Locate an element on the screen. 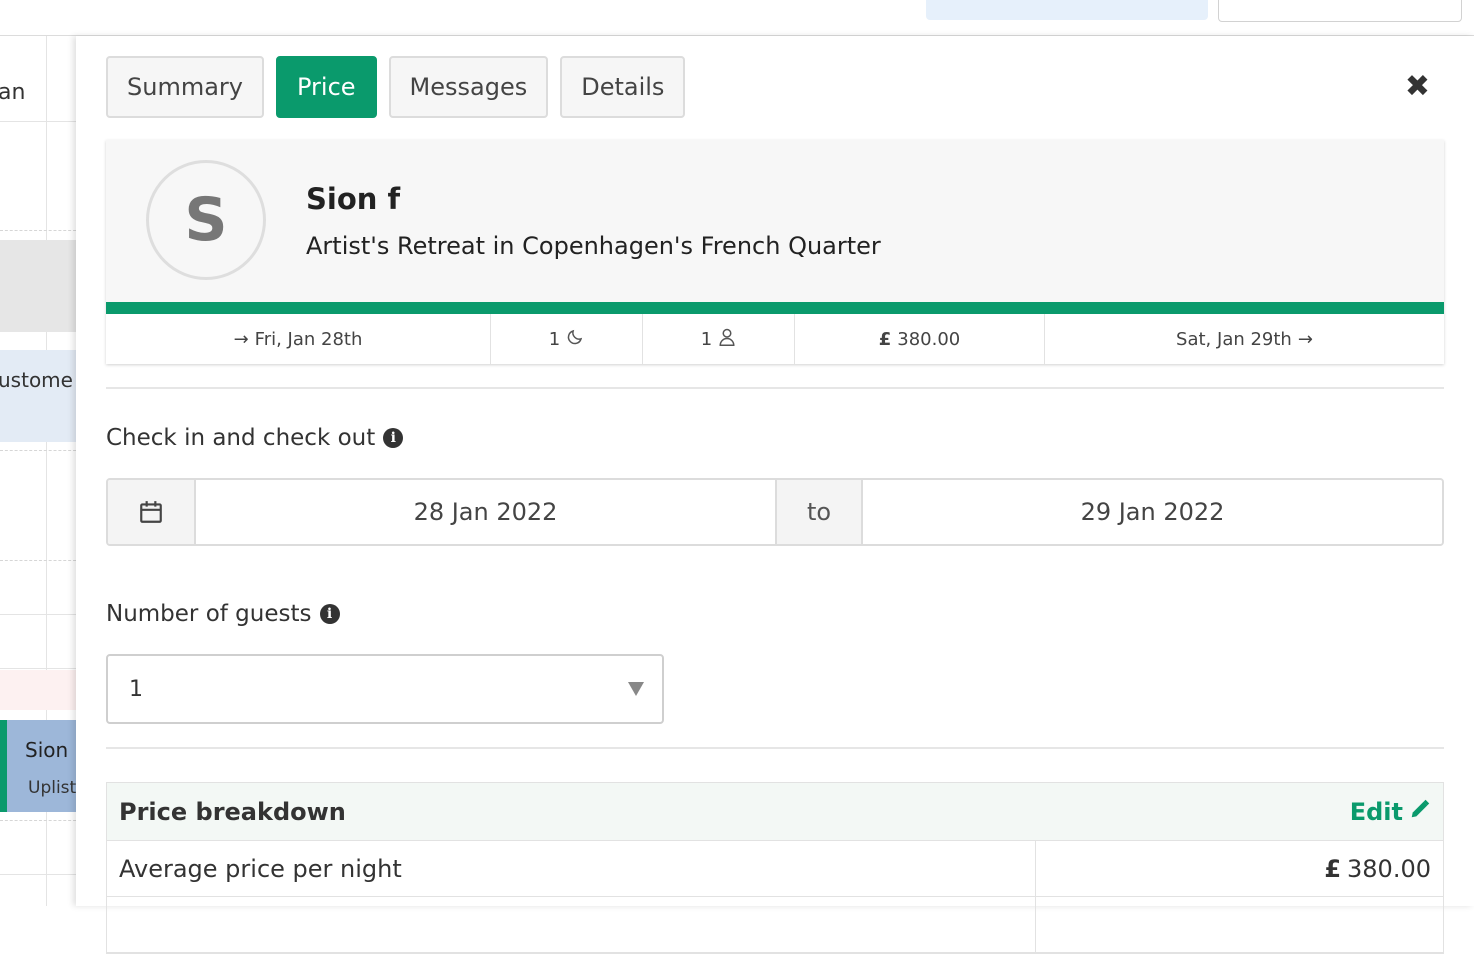  panel-tabs: Summary Price Messages Details is located at coordinates (396, 87).